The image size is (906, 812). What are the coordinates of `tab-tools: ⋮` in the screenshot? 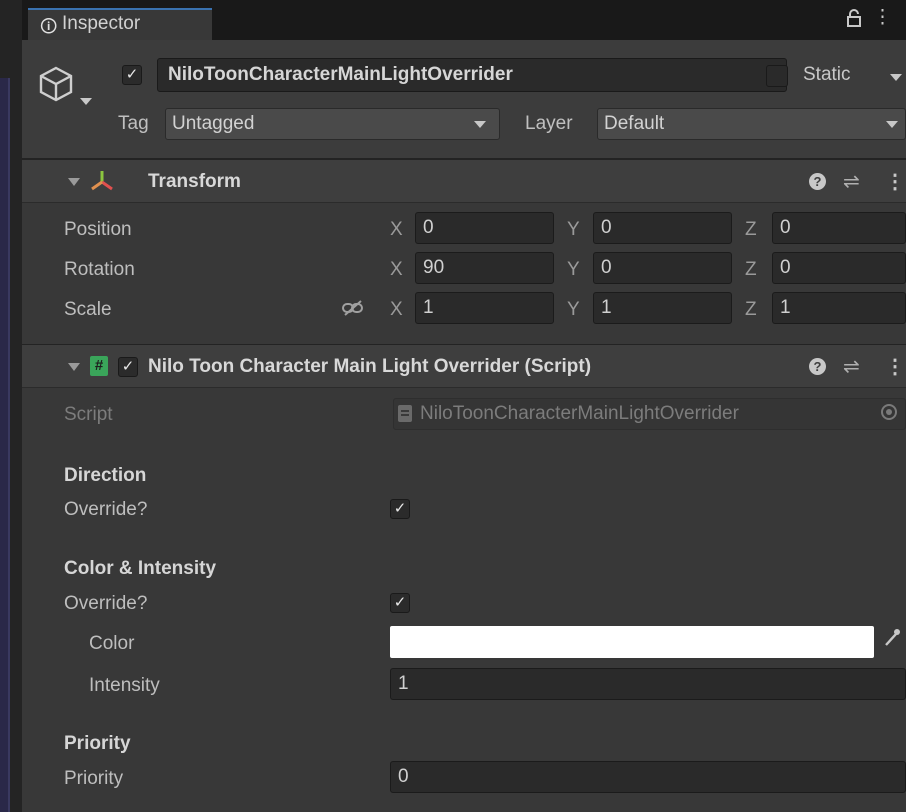 It's located at (872, 17).